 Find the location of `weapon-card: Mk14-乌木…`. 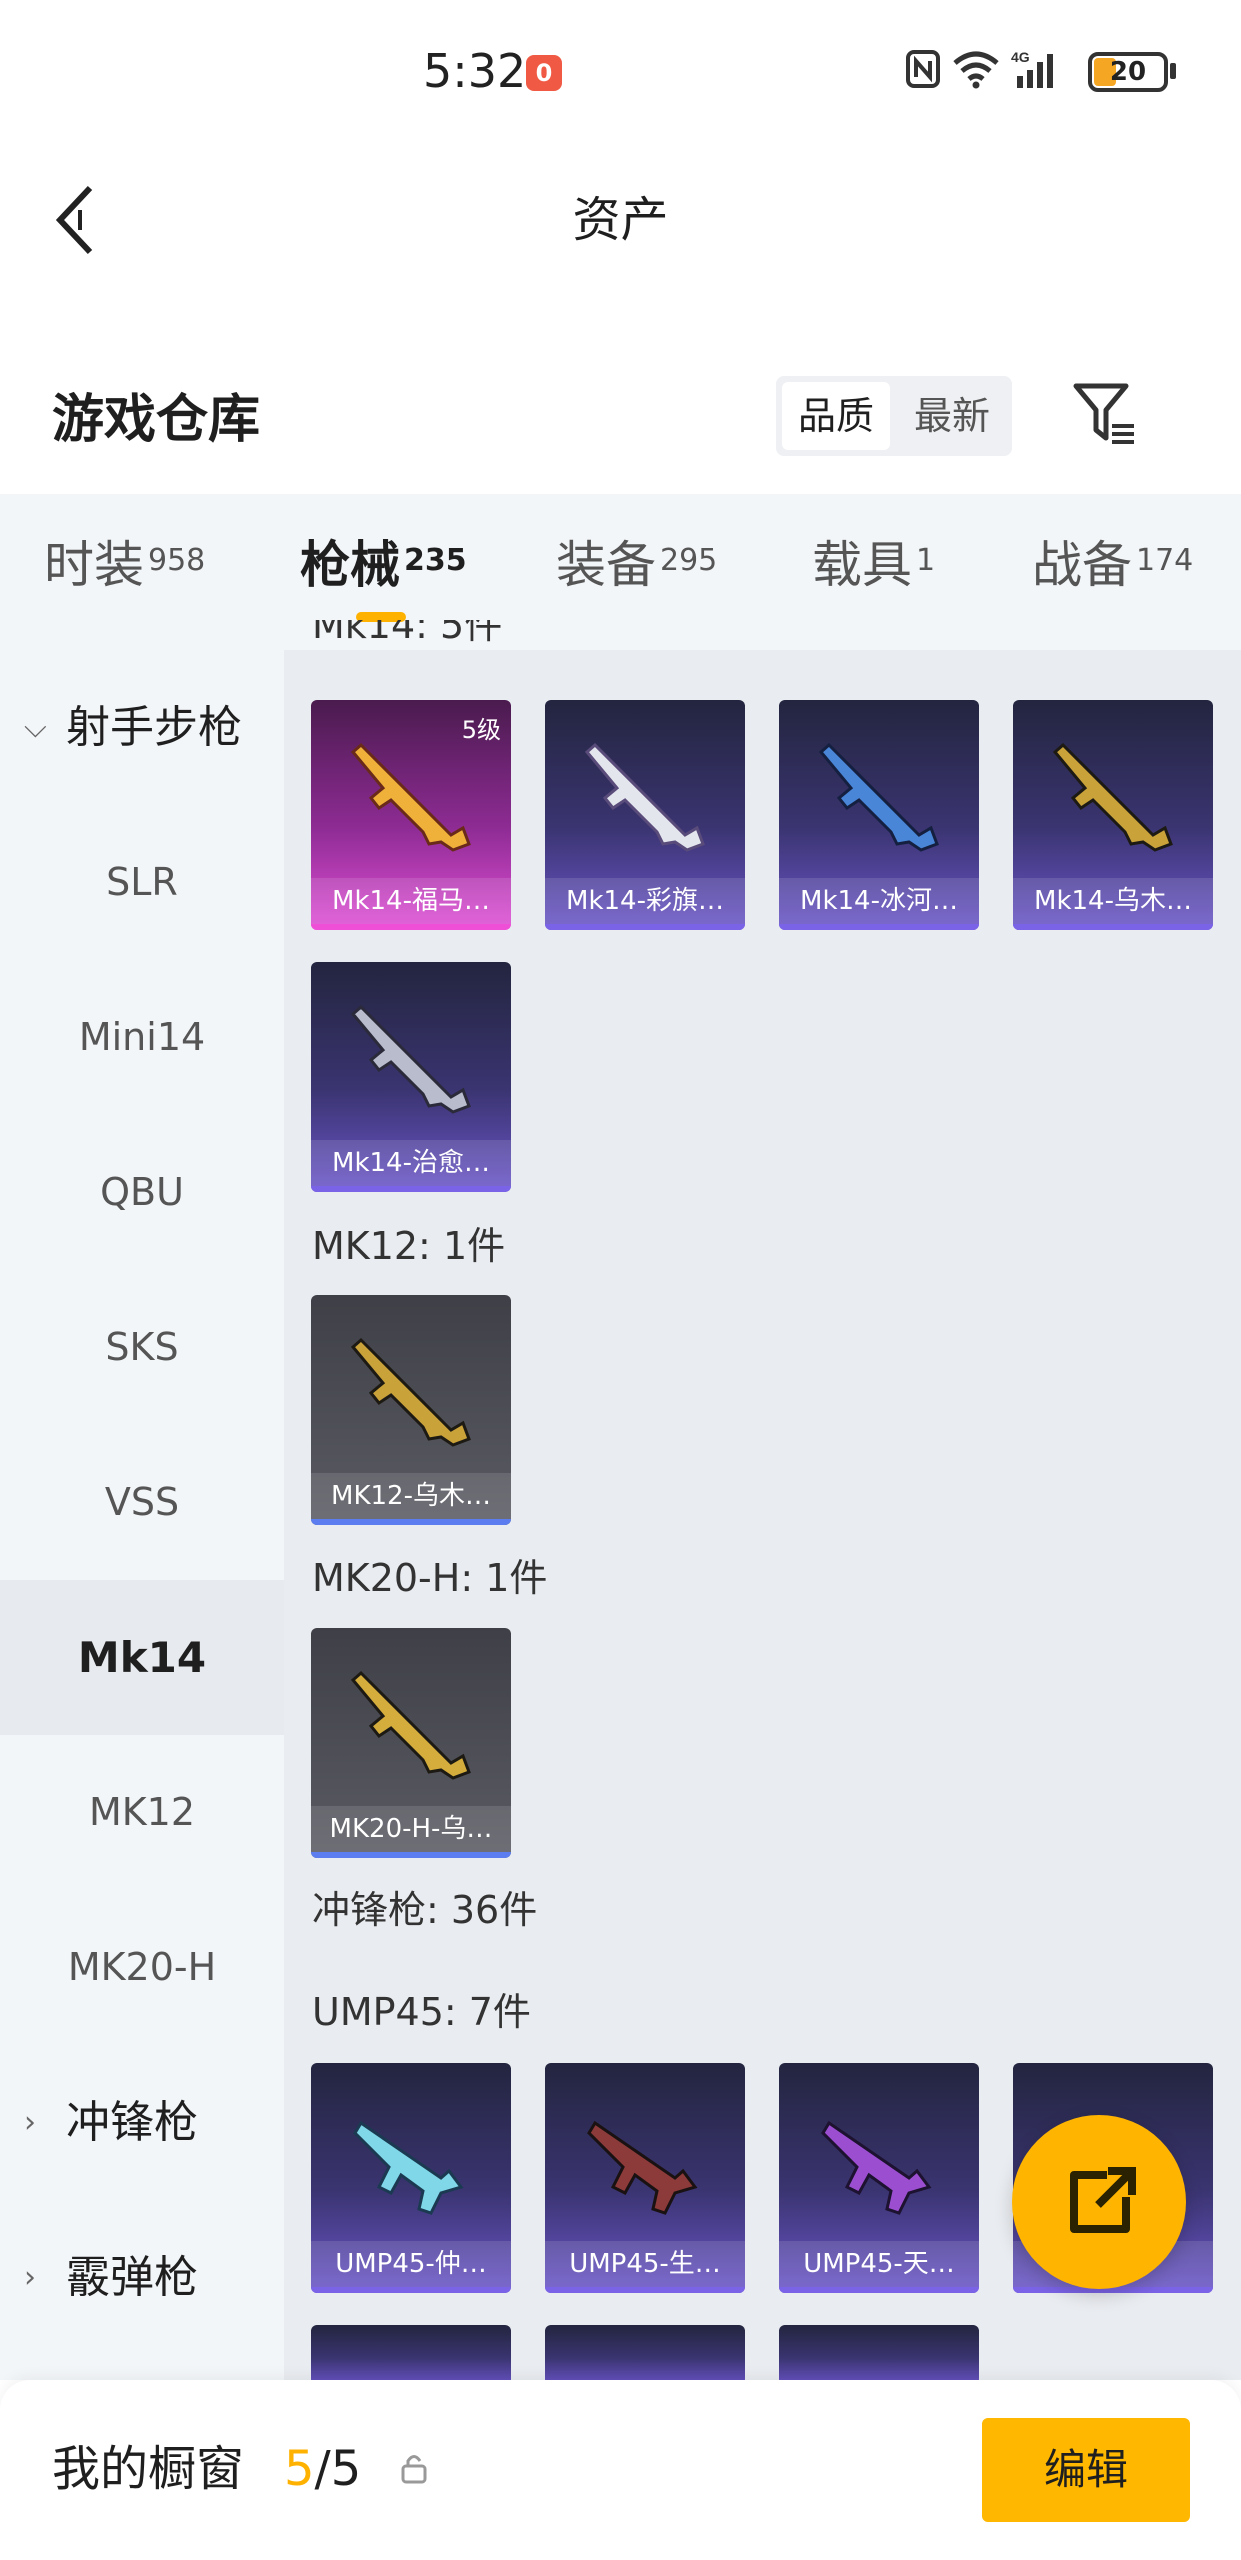

weapon-card: Mk14-乌木… is located at coordinates (1113, 815).